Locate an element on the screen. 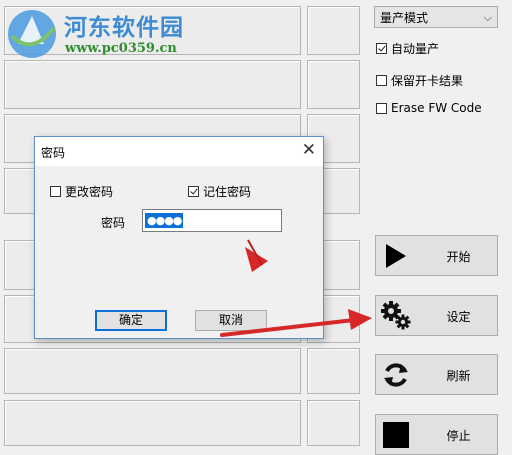  settings-button-label: 设定 is located at coordinates (458, 317).